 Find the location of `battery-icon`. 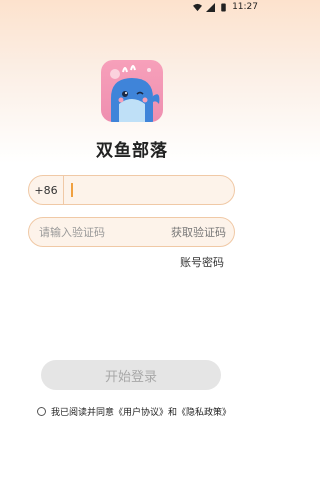

battery-icon is located at coordinates (223, 7).